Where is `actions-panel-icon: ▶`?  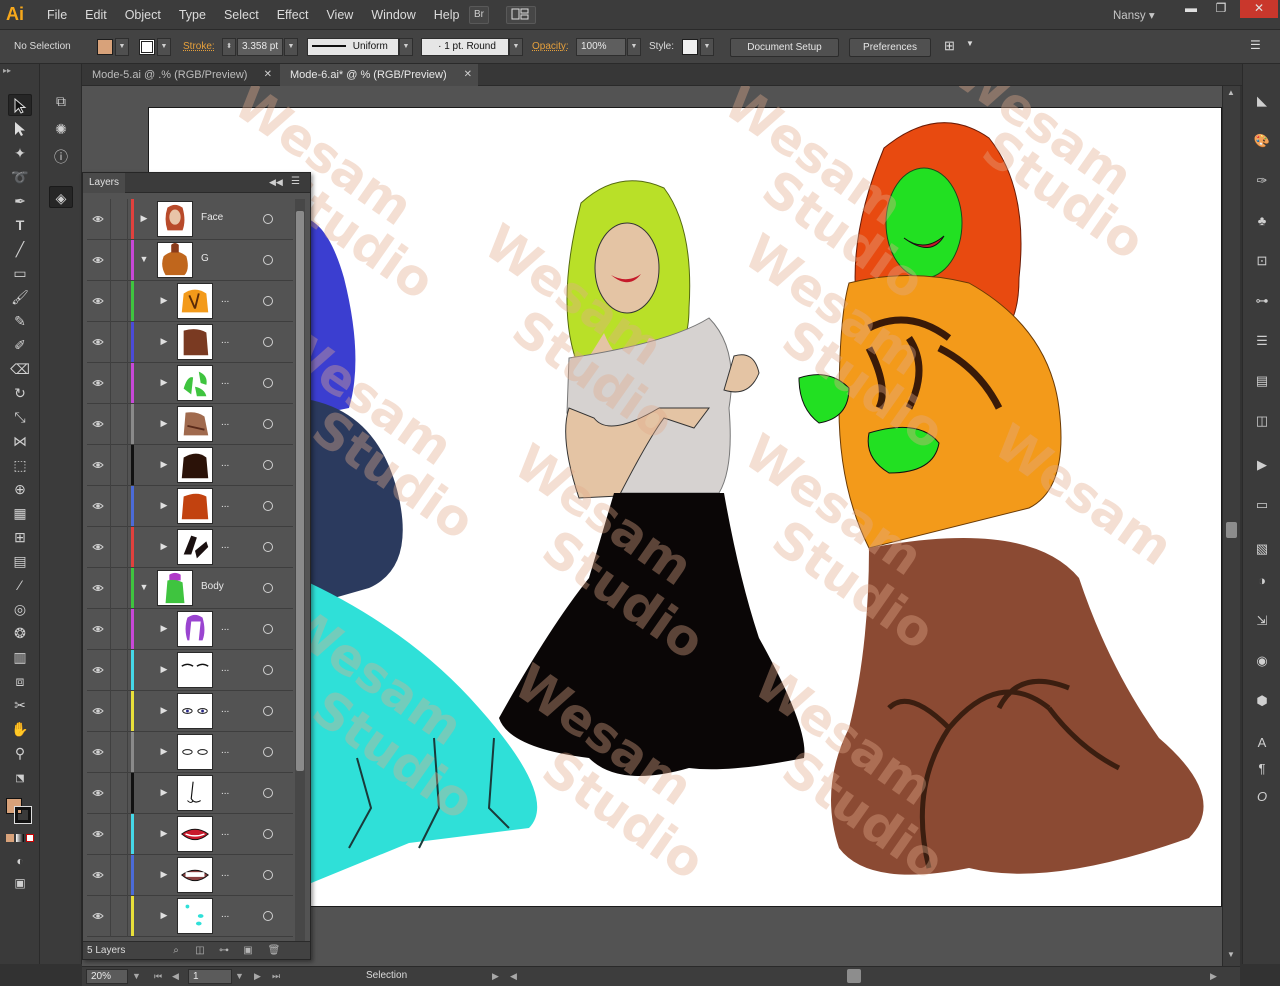
actions-panel-icon: ▶ is located at coordinates (1262, 465).